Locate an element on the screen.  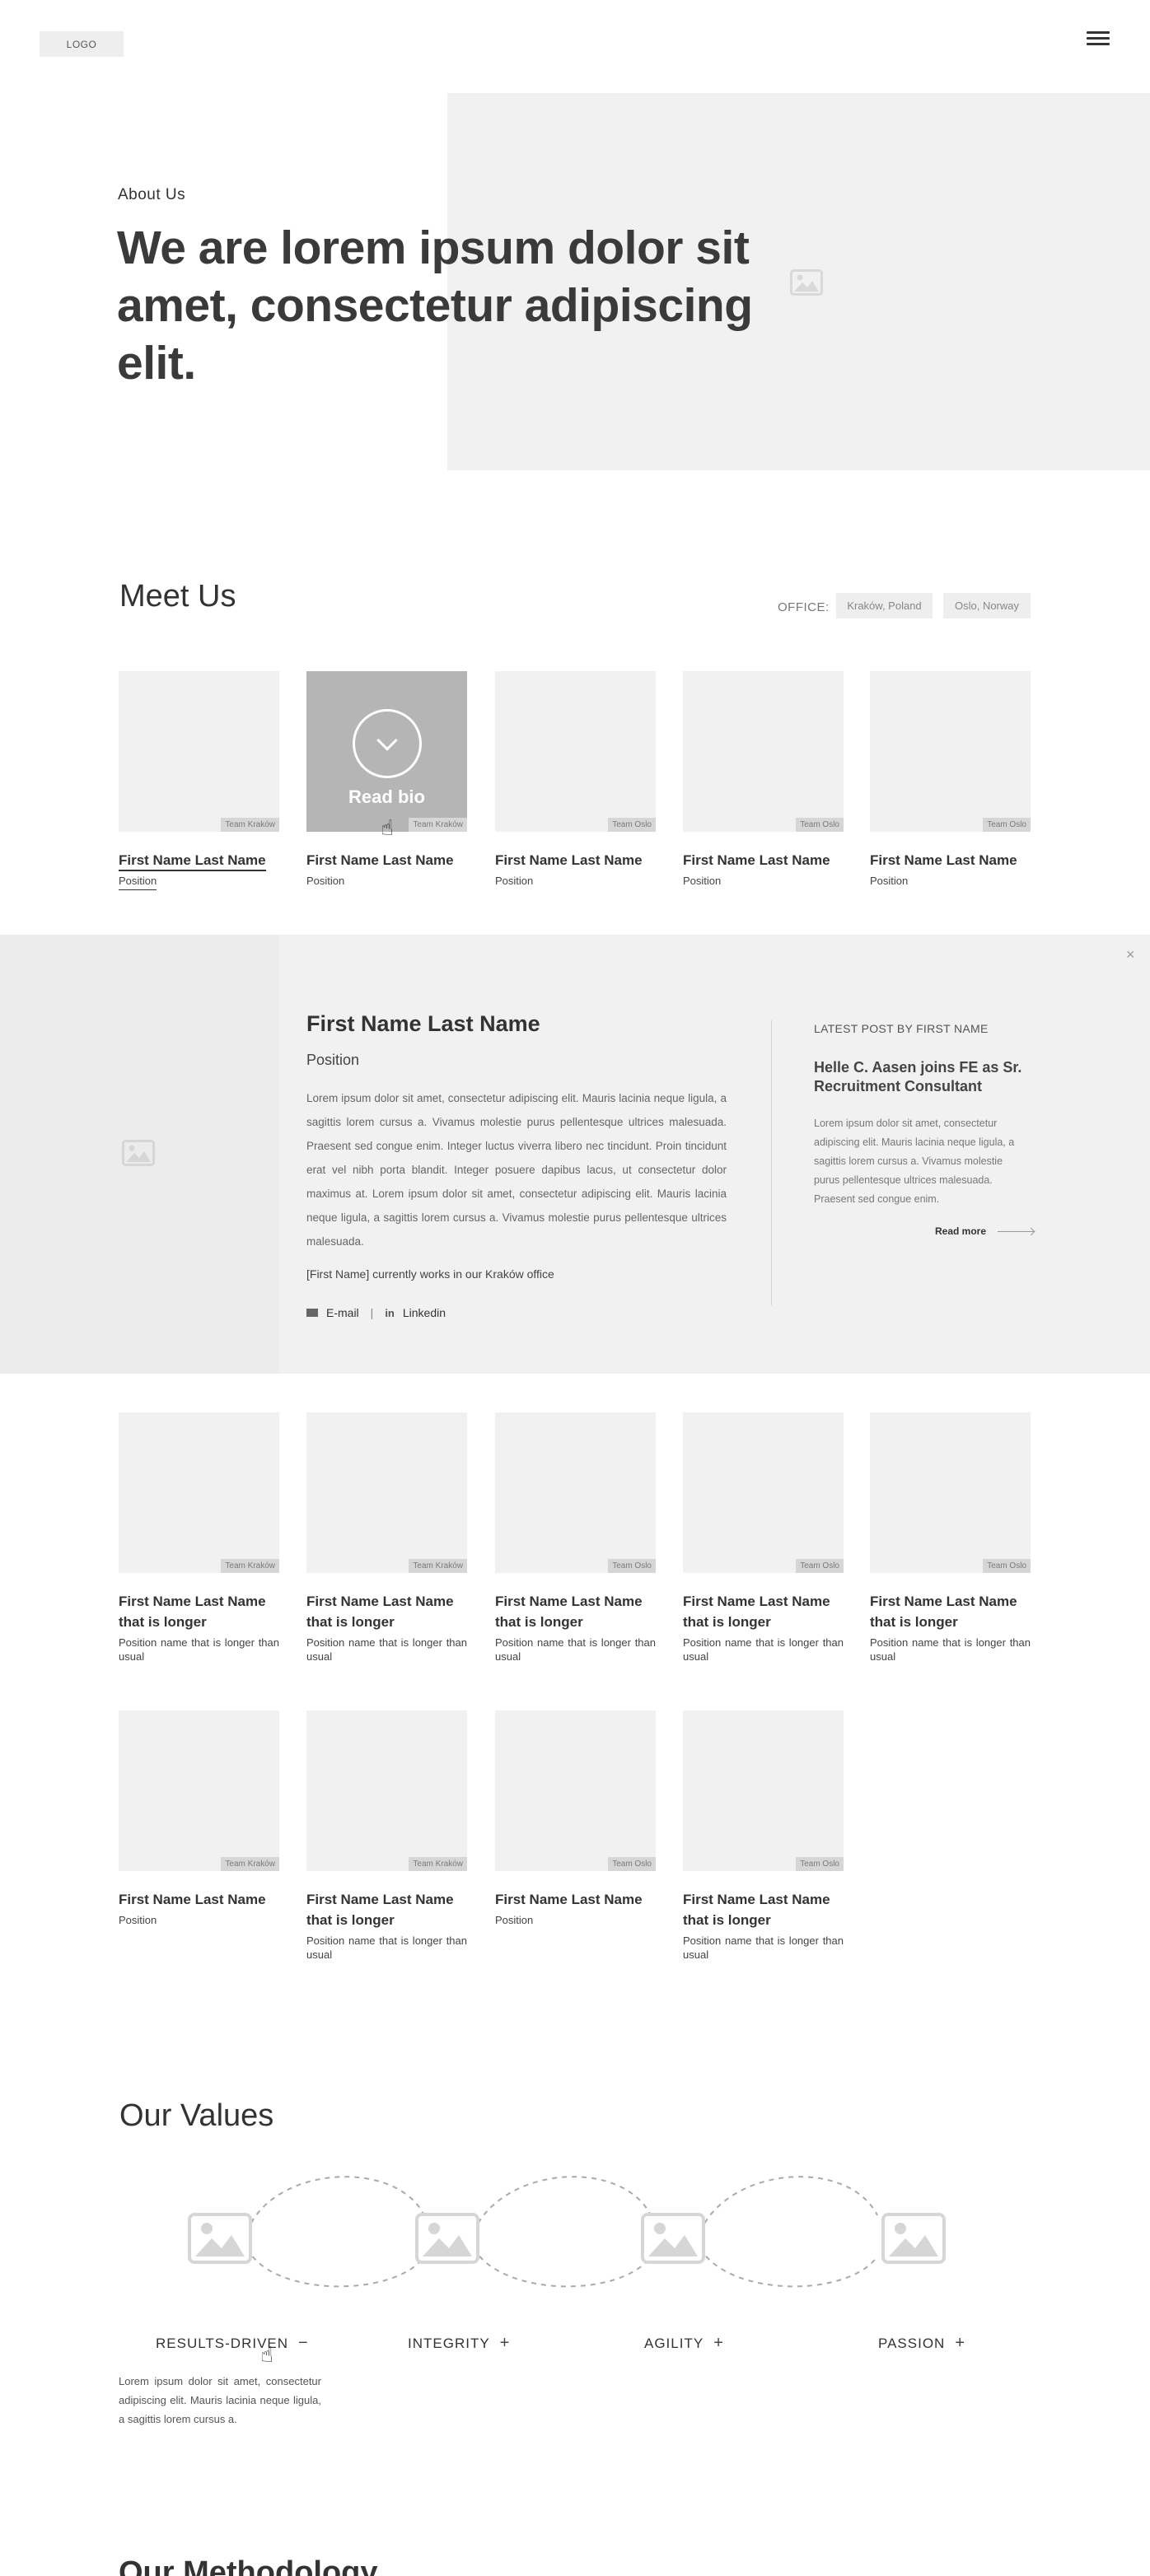
value-tab-integrity: INTEGRITY + is located at coordinates (459, 2343).